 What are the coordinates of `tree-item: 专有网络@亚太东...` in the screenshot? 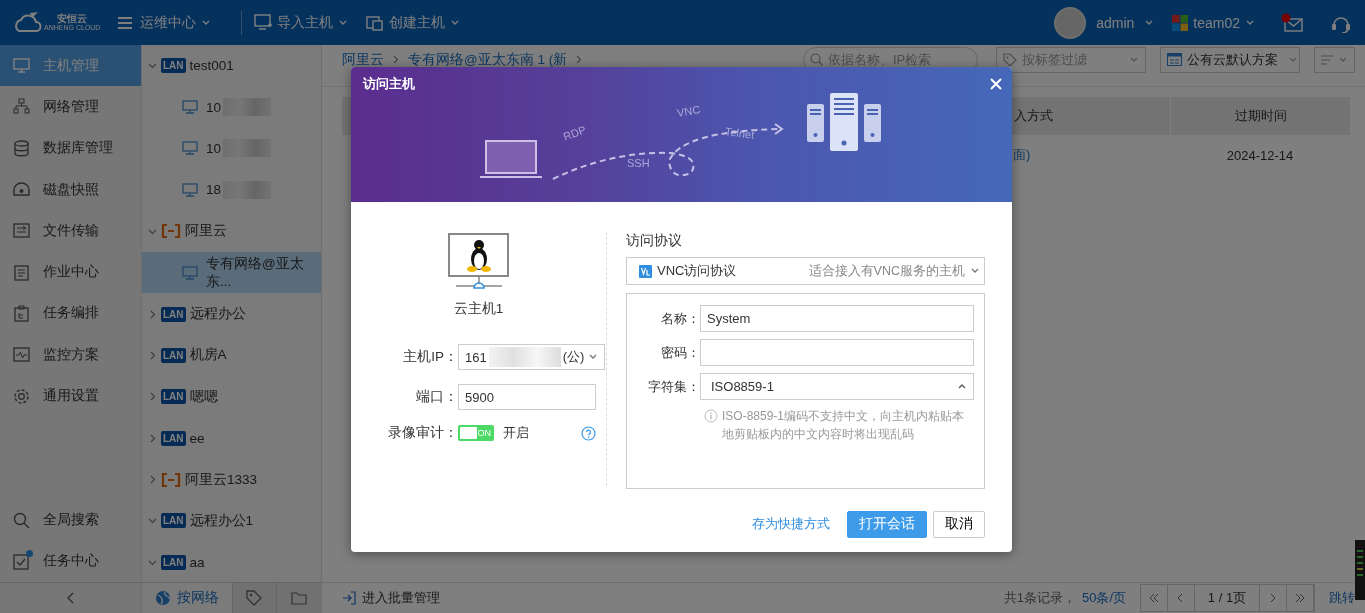 It's located at (231, 272).